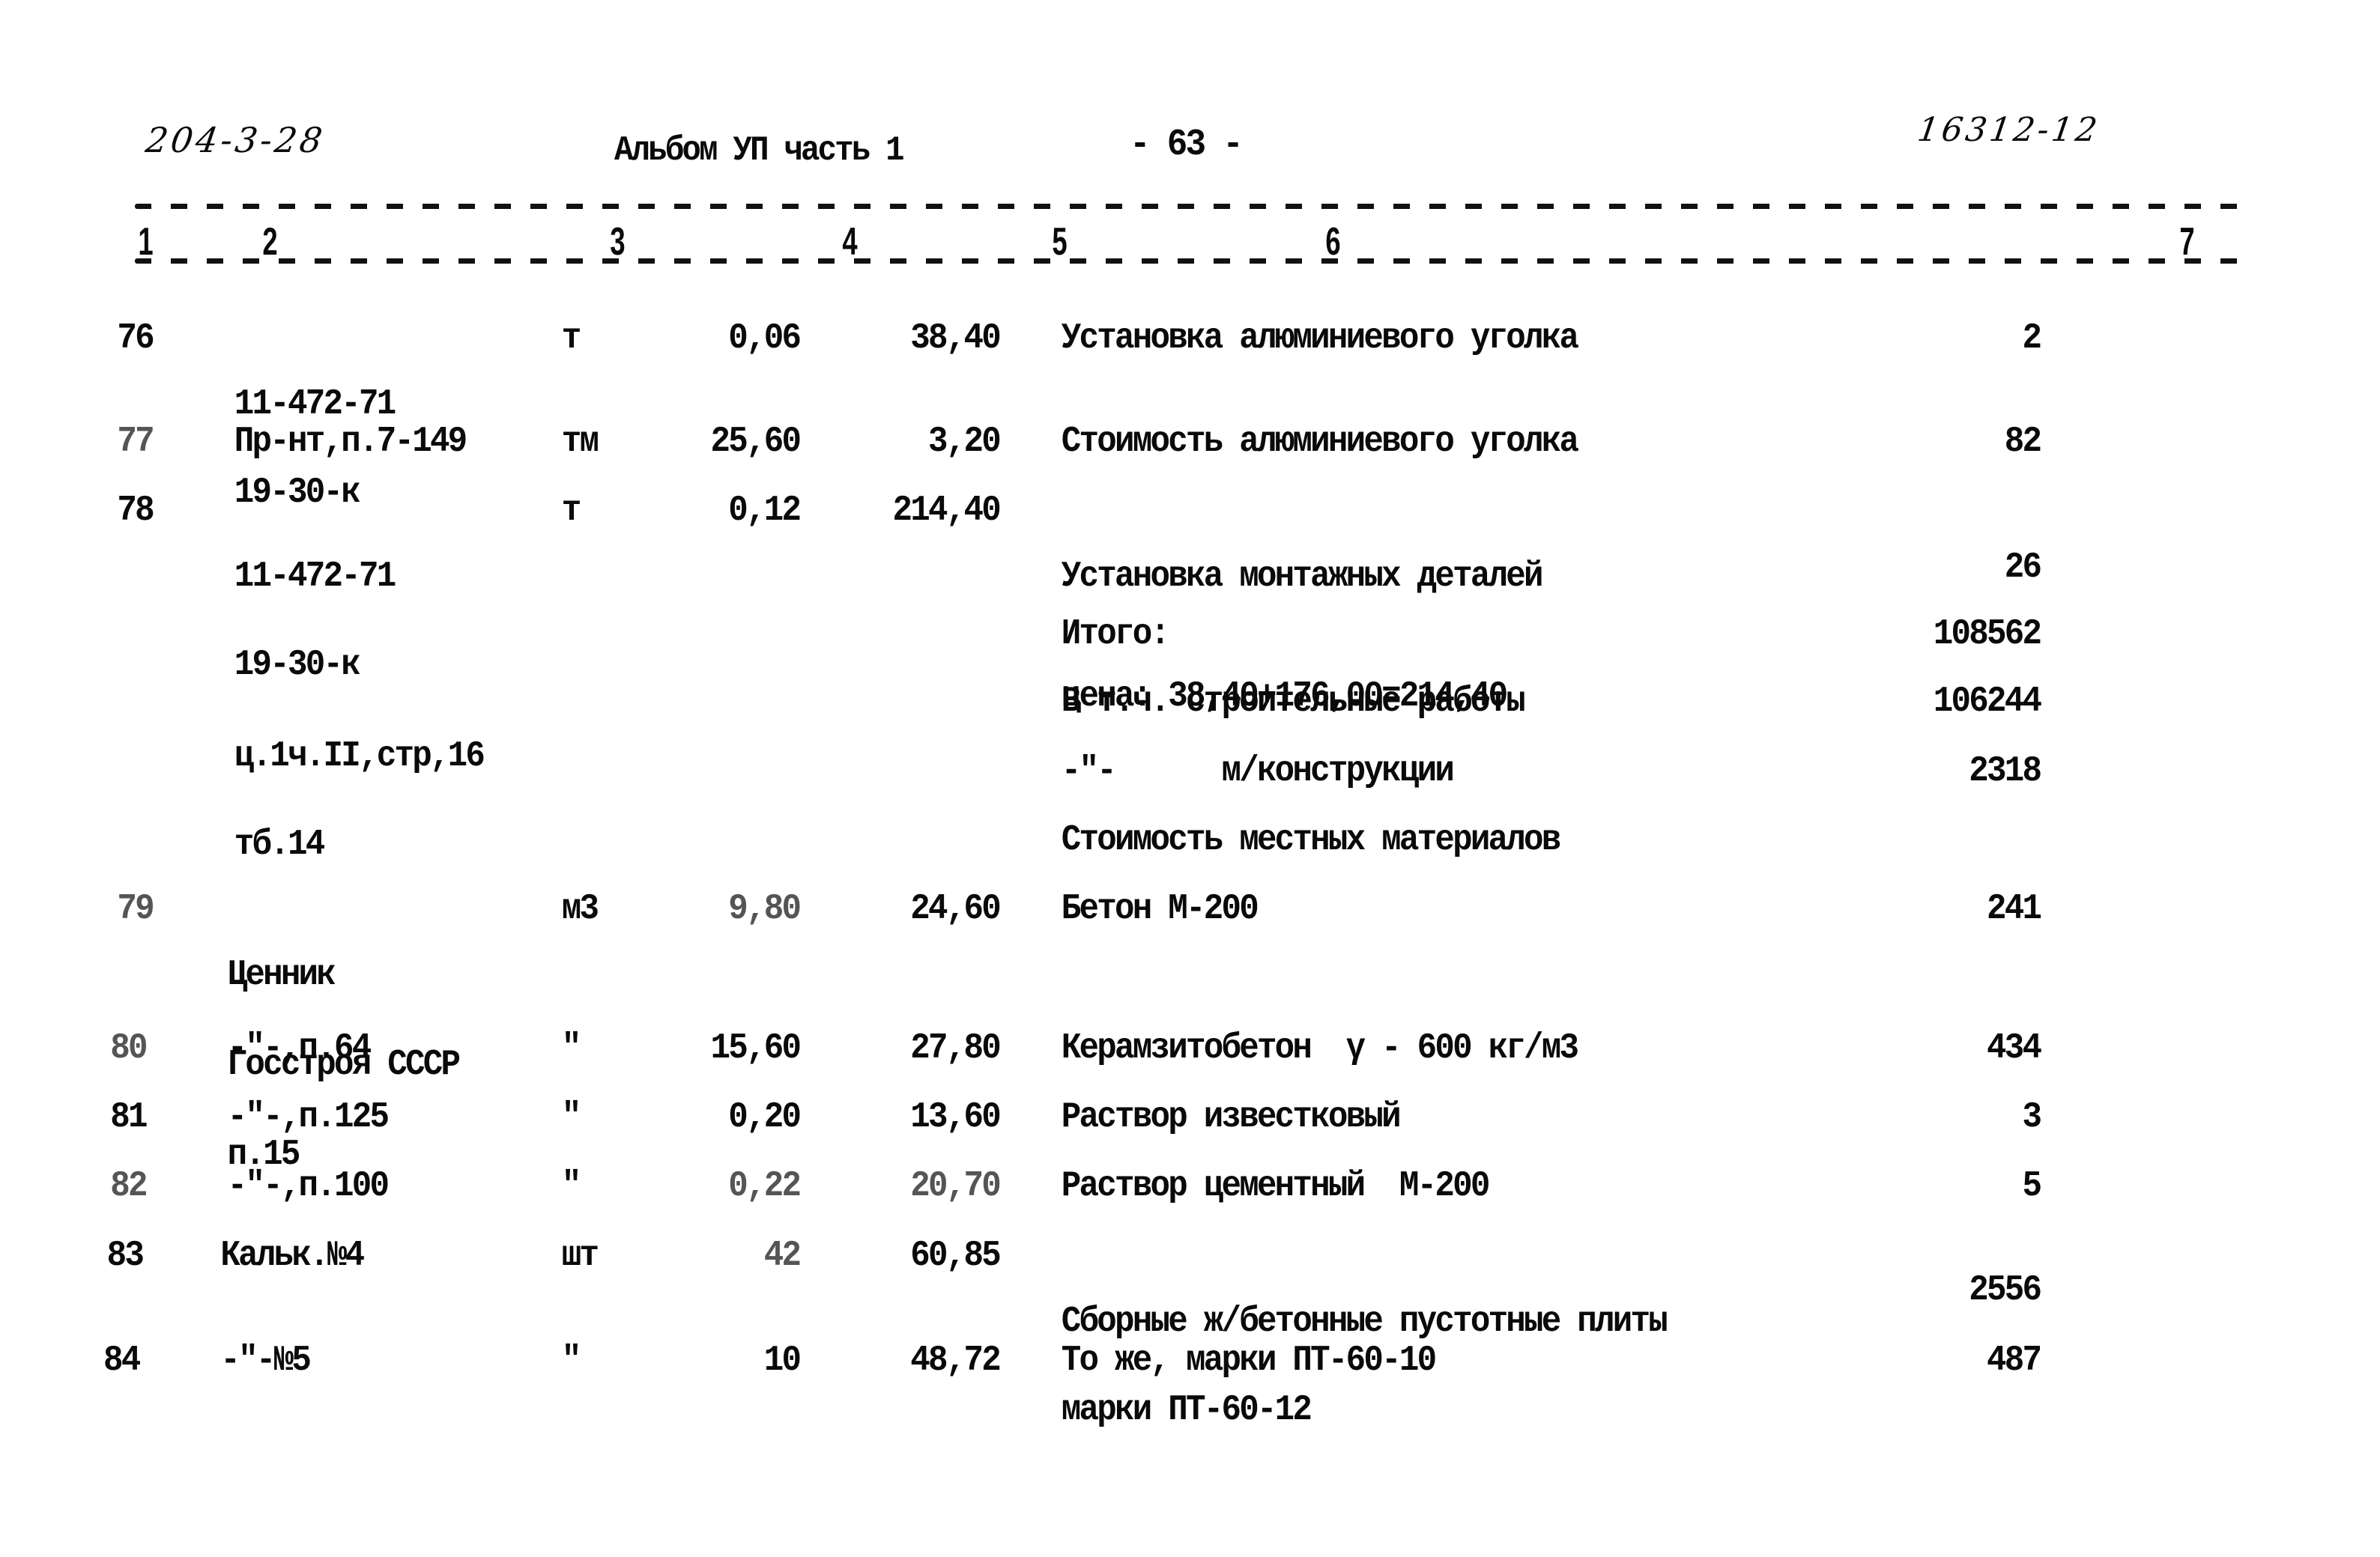  Describe the element at coordinates (955, 1117) in the screenshot. I see `unit-price: 13,60` at that location.